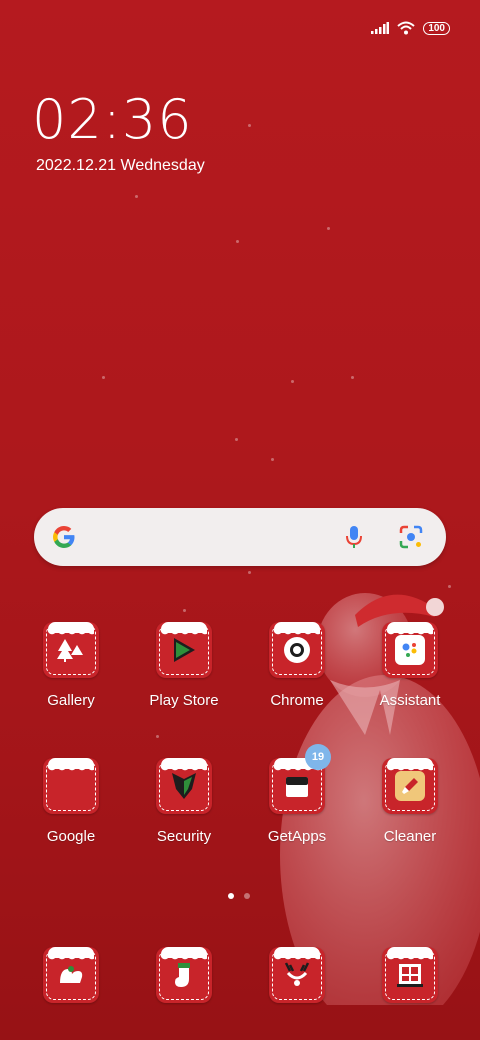  I want to click on dock-camera, so click(297, 975).